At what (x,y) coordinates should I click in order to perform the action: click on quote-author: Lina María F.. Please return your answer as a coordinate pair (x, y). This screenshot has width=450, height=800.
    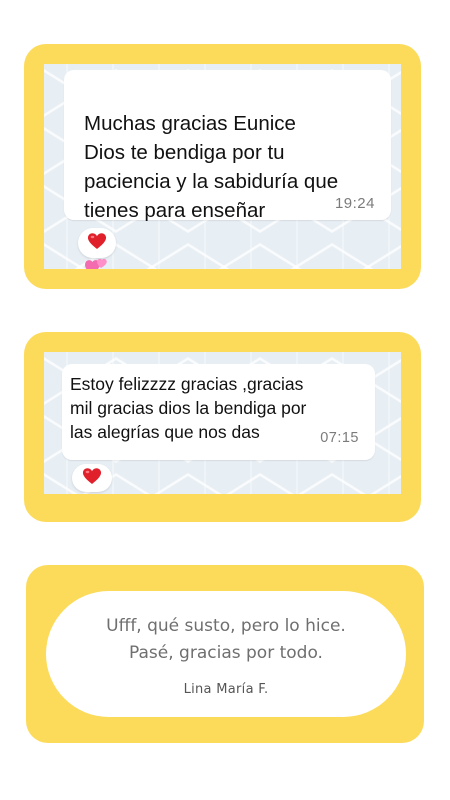
    Looking at the image, I should click on (226, 689).